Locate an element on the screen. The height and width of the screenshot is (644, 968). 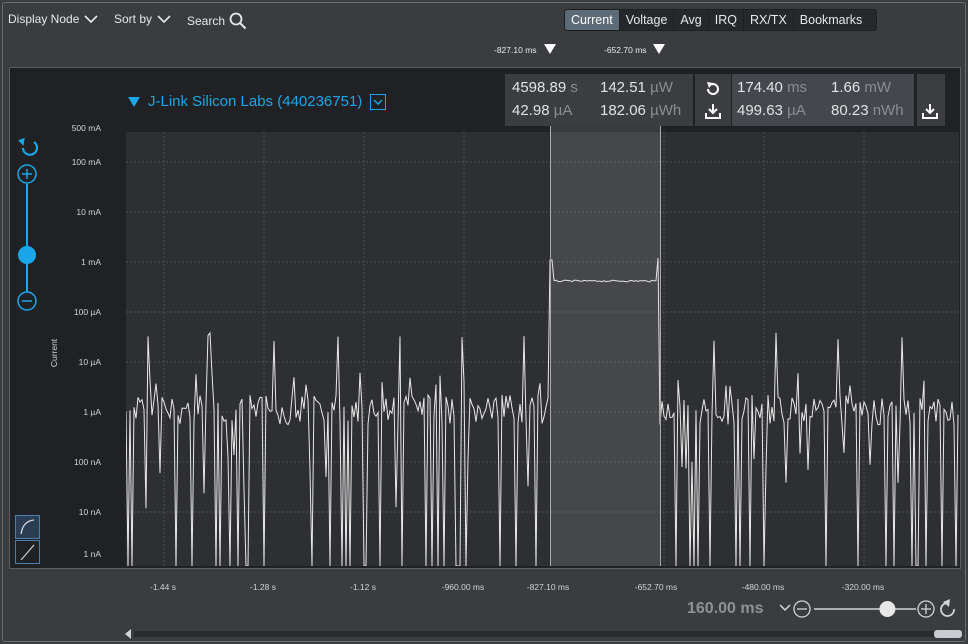
stat-energy: 182.06 µWh is located at coordinates (641, 110).